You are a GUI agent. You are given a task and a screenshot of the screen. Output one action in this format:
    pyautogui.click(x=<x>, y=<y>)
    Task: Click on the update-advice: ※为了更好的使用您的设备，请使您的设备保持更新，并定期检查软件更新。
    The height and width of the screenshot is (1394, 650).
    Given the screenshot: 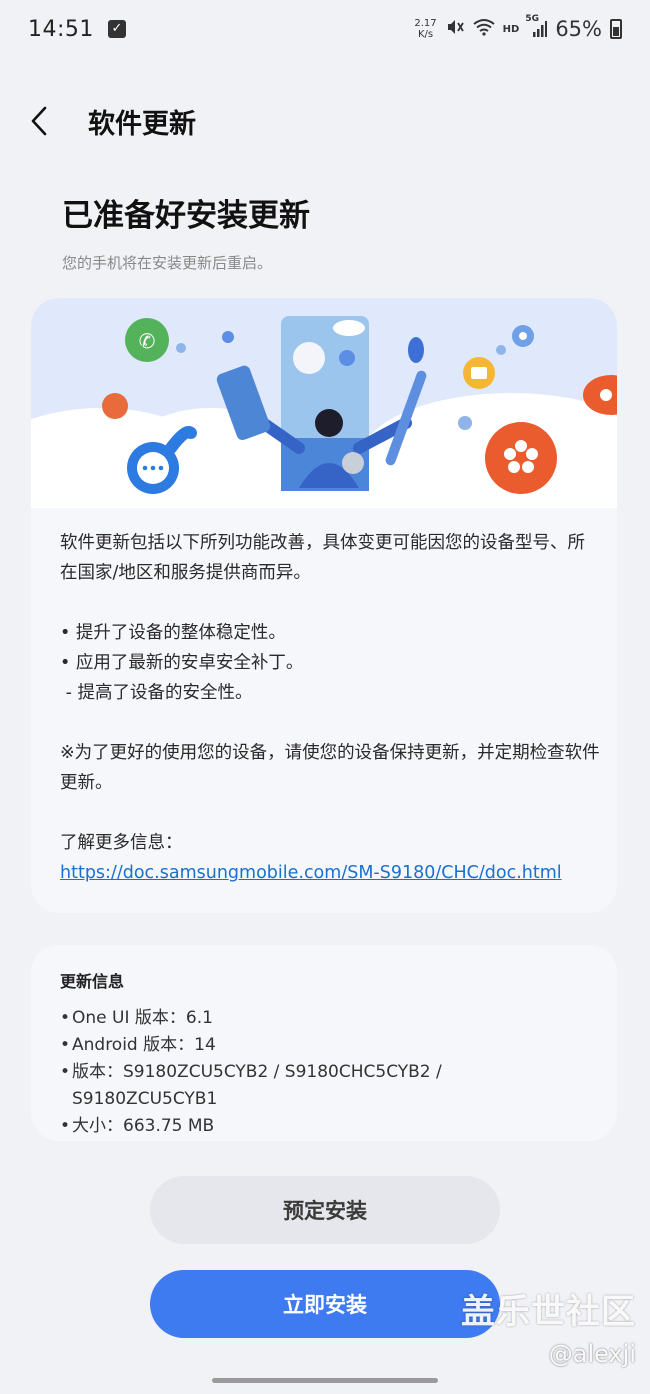 What is the action you would take?
    pyautogui.click(x=330, y=768)
    